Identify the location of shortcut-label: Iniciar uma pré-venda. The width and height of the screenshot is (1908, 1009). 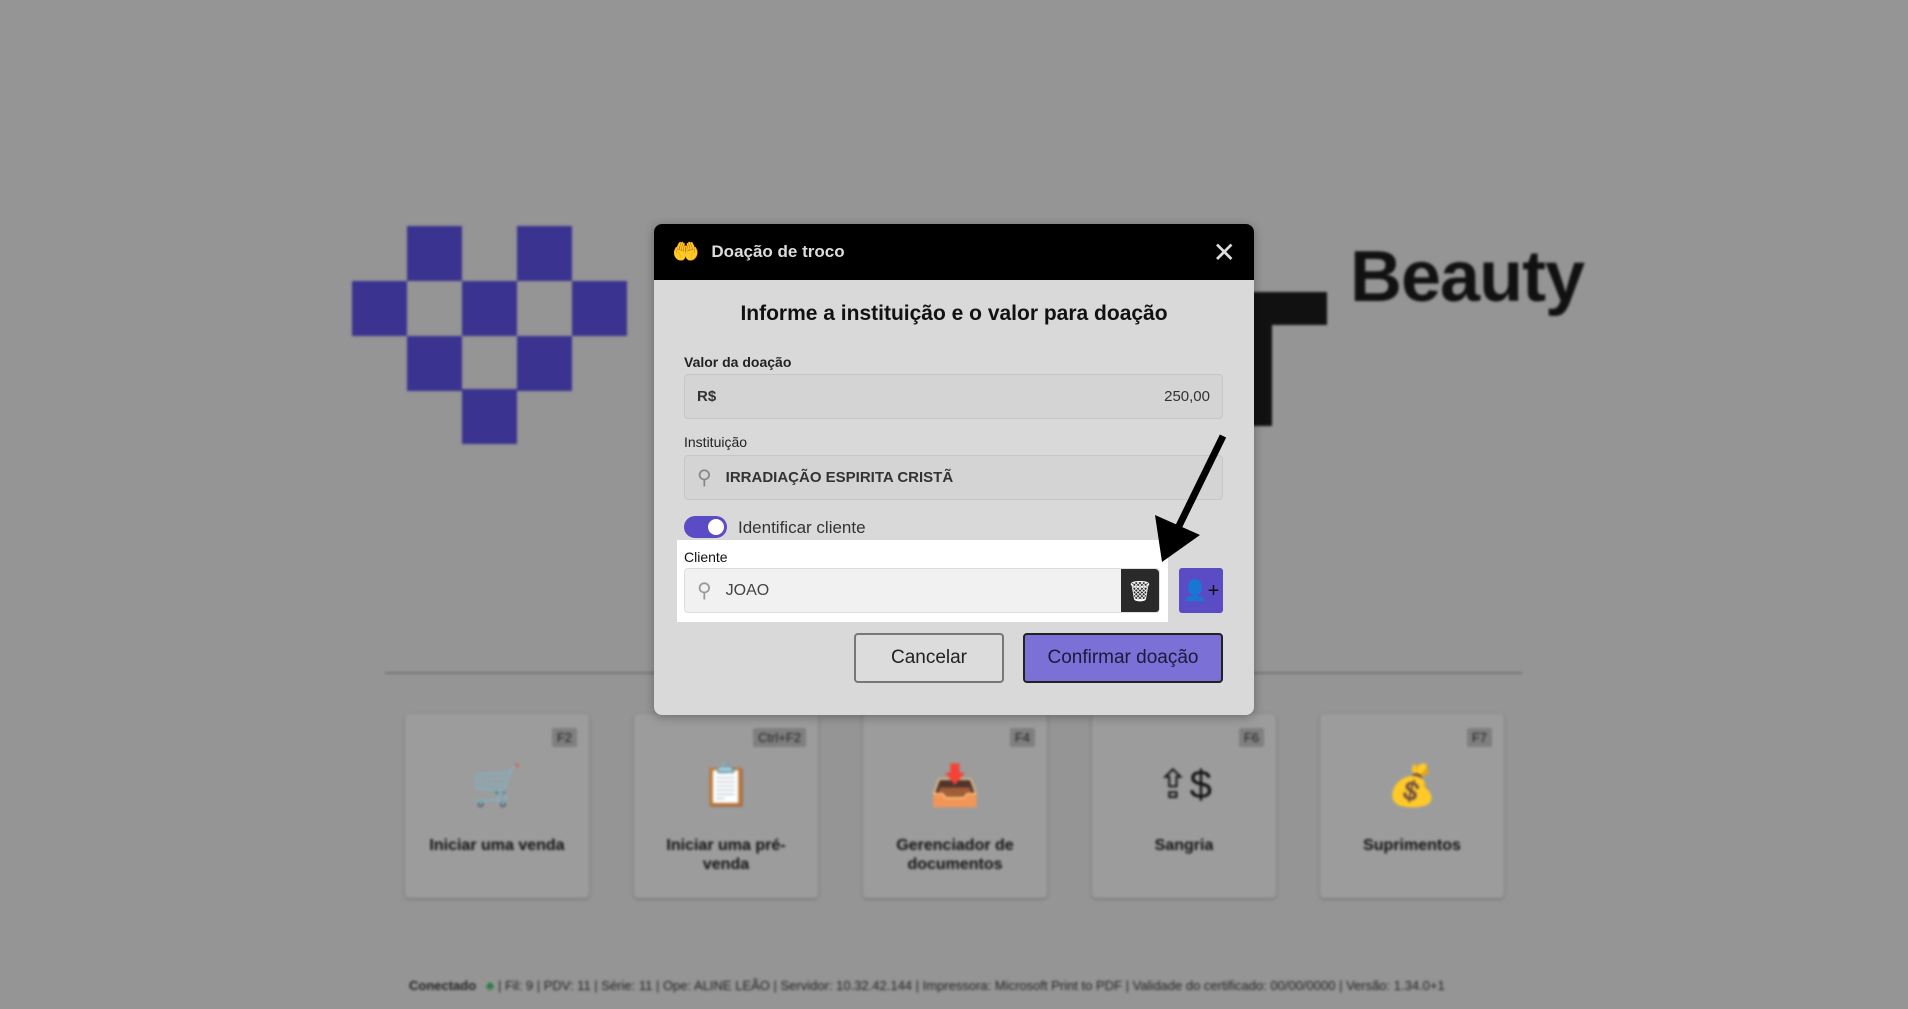
(726, 855).